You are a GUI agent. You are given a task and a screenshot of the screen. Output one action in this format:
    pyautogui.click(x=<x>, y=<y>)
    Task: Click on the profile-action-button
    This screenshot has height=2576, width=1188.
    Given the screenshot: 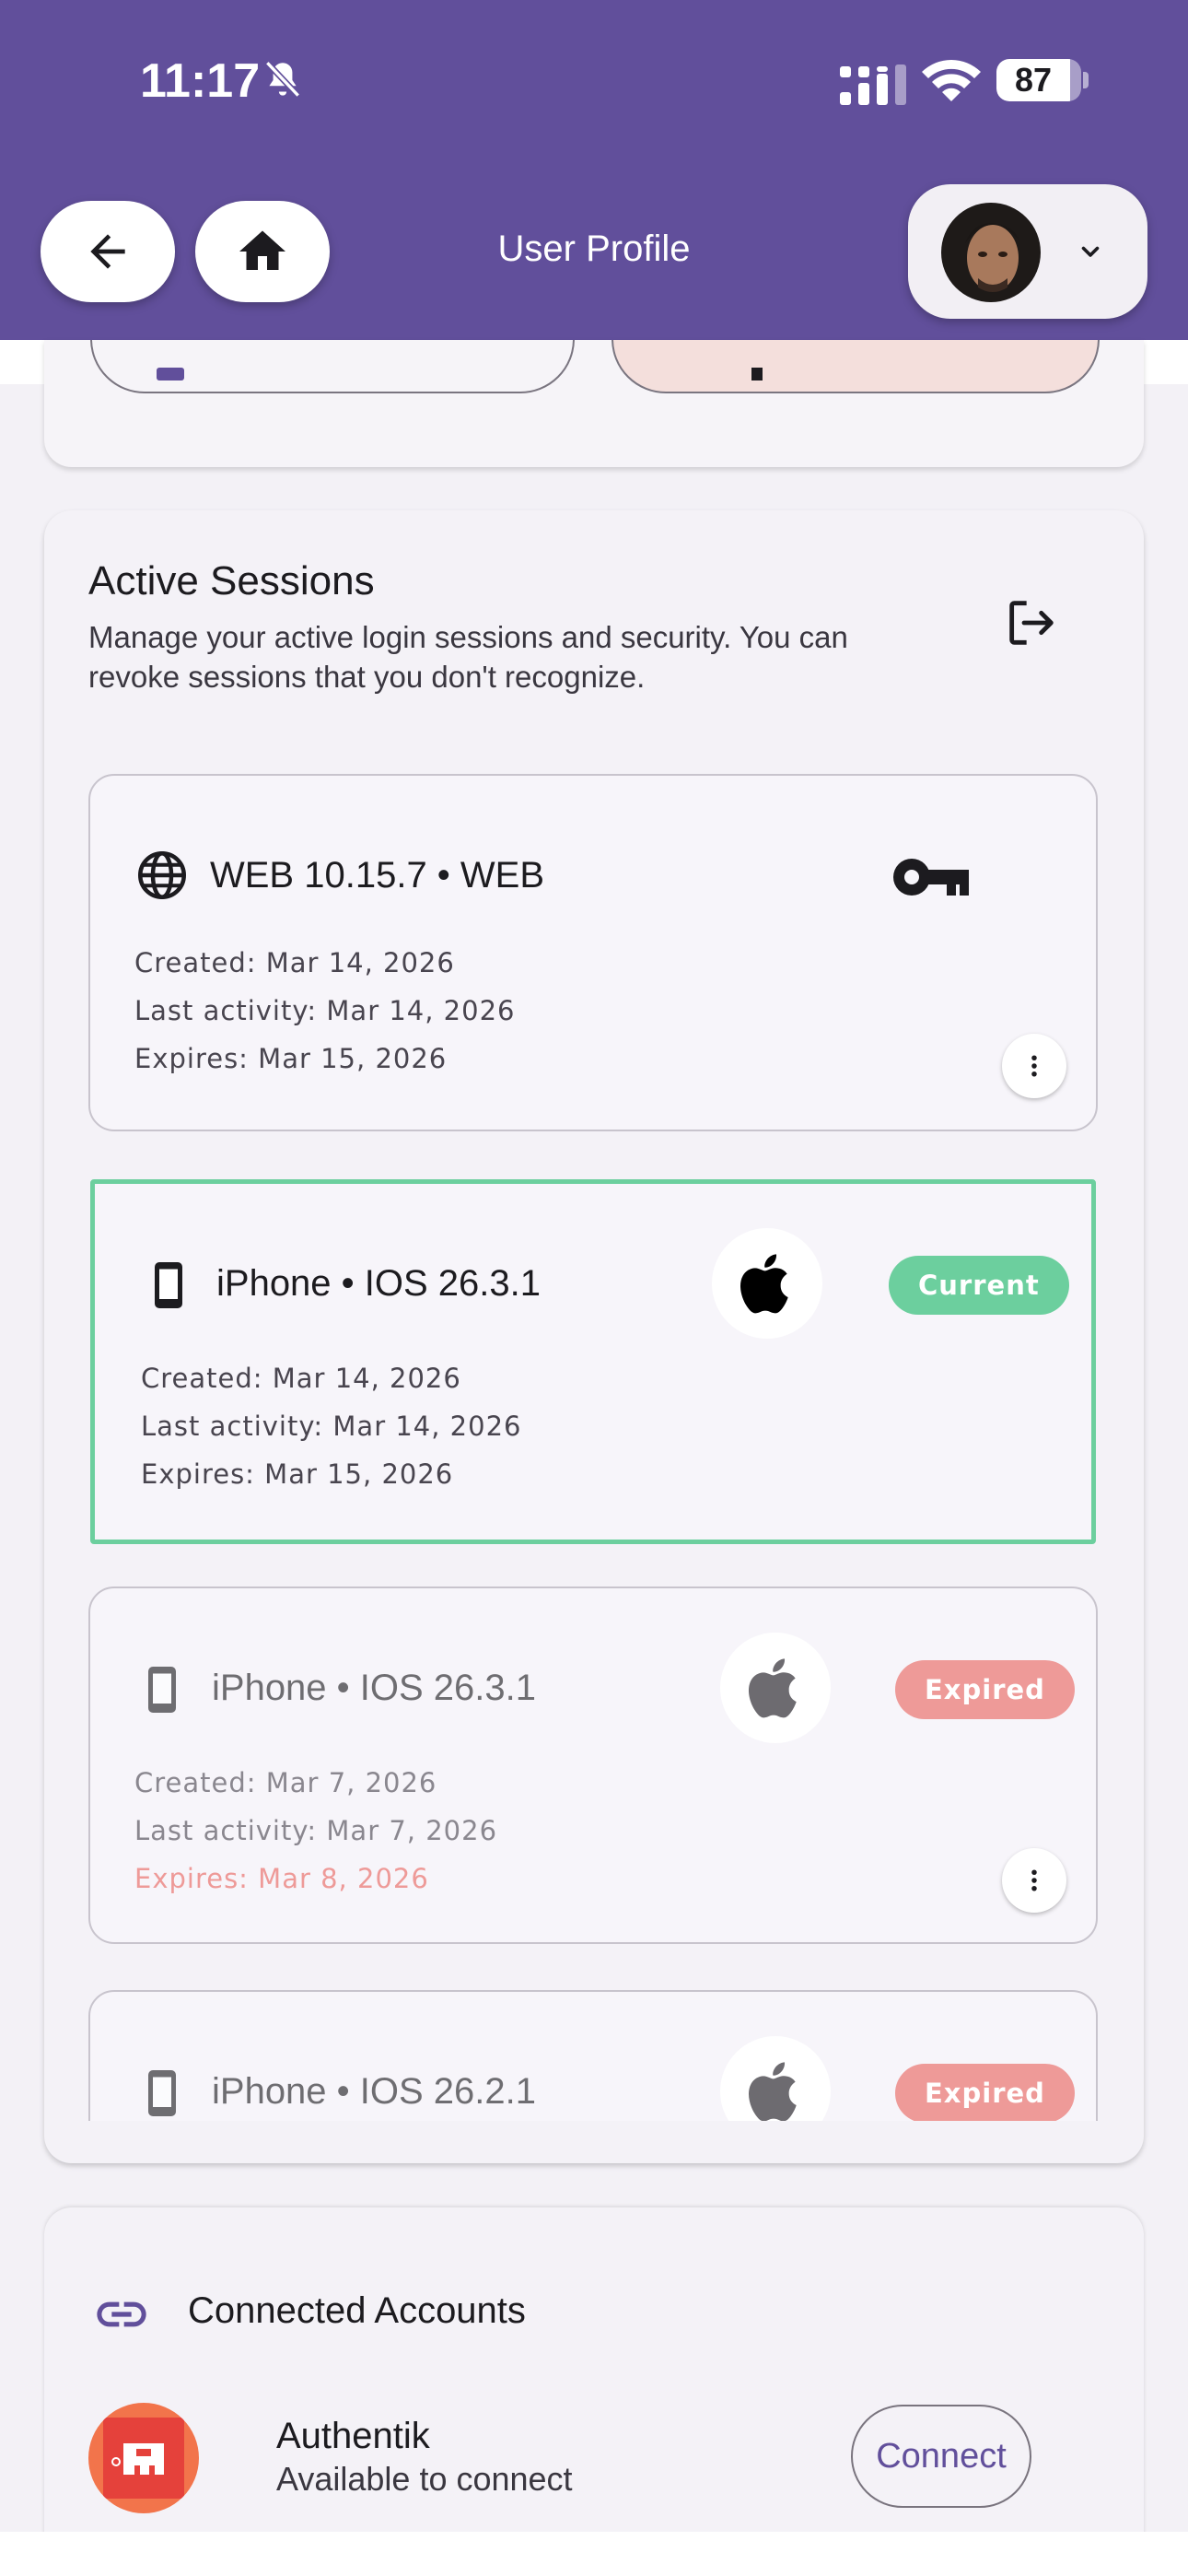 What is the action you would take?
    pyautogui.click(x=332, y=366)
    